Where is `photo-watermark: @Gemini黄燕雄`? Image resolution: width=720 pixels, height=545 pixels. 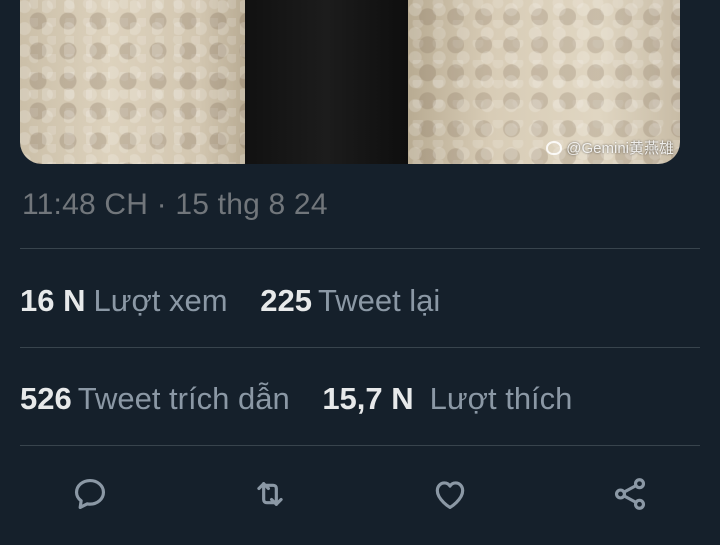
photo-watermark: @Gemini黄燕雄 is located at coordinates (610, 147).